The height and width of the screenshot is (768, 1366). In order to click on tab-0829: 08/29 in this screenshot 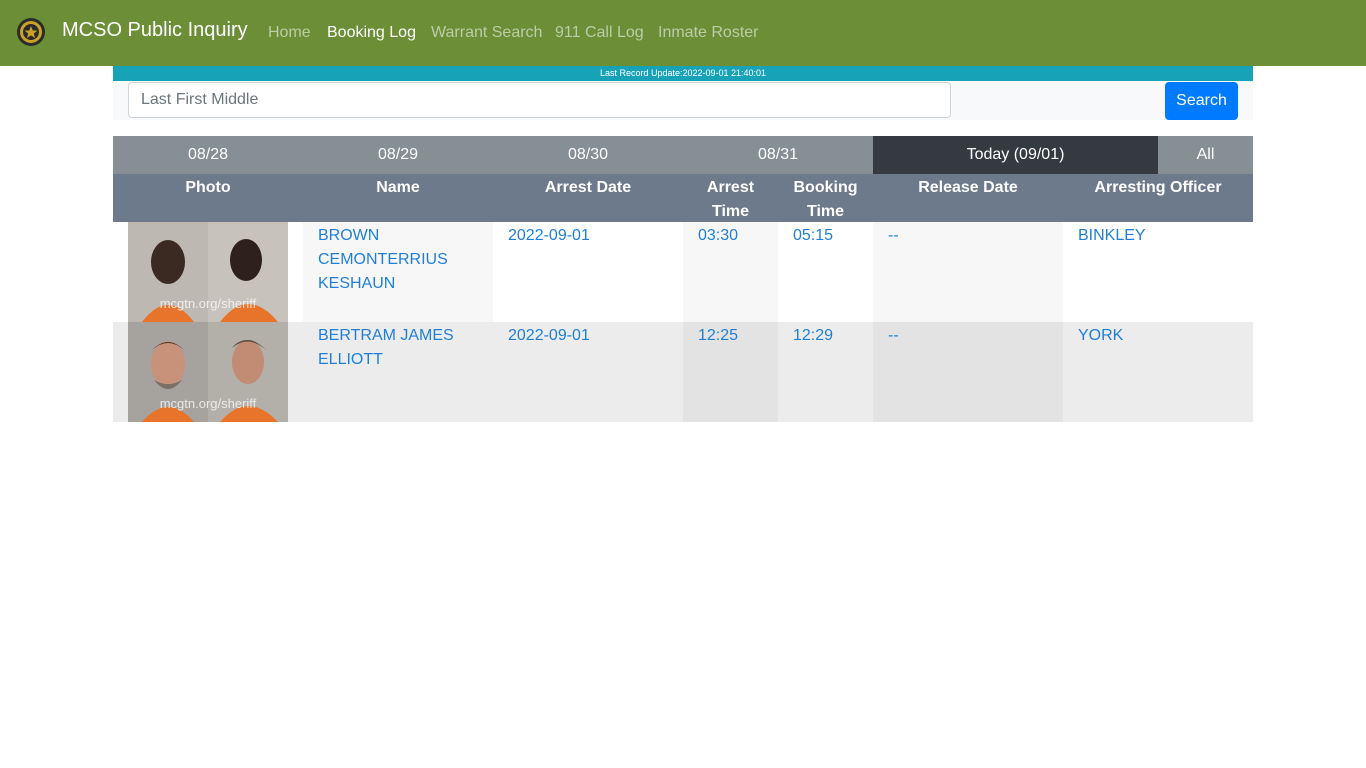, I will do `click(398, 155)`.